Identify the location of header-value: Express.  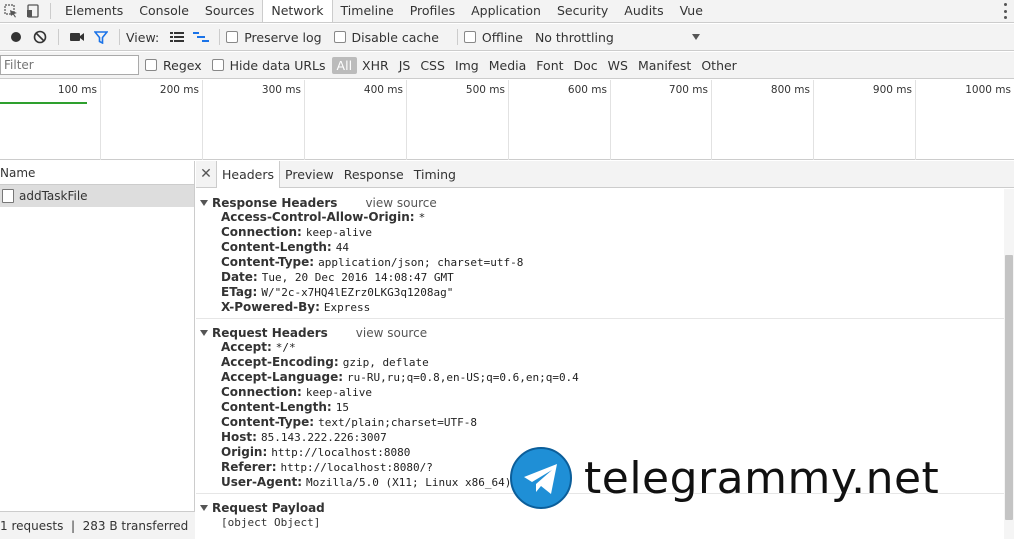
(347, 307).